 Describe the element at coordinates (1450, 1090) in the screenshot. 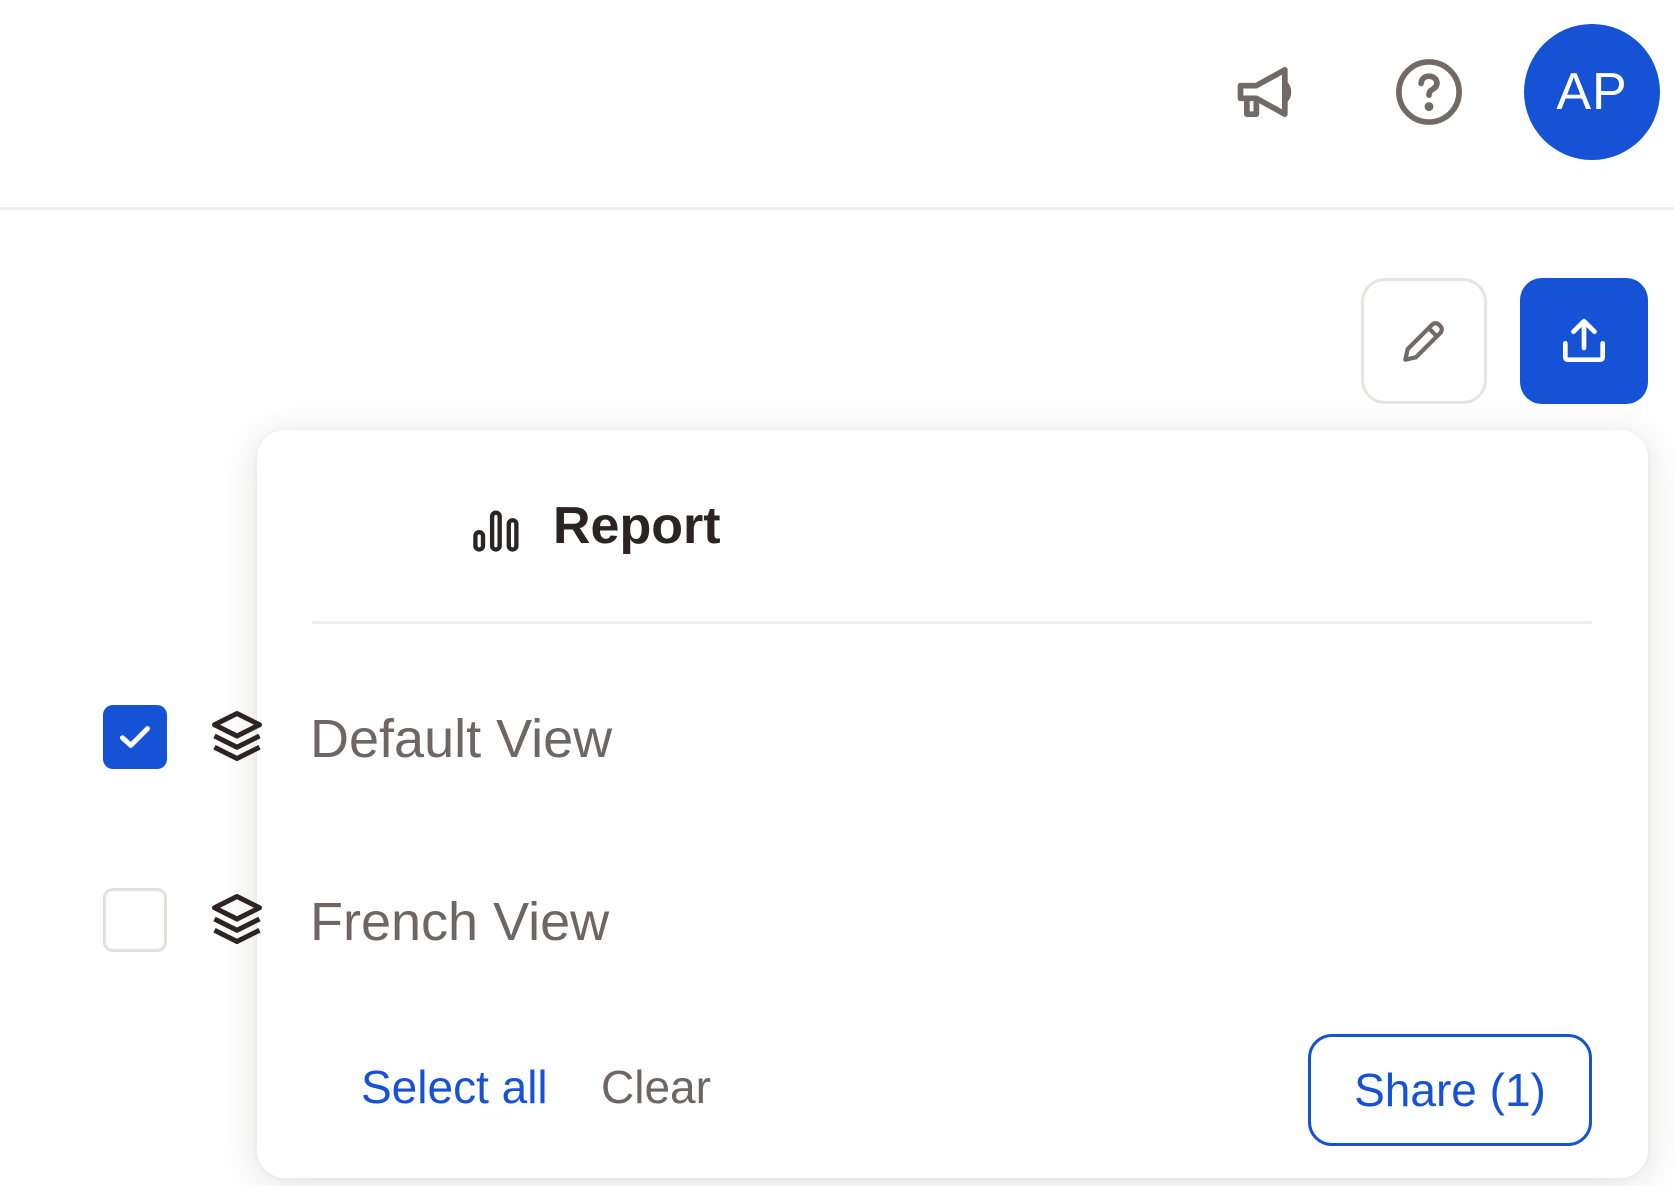

I see `share-button: Share (1)` at that location.